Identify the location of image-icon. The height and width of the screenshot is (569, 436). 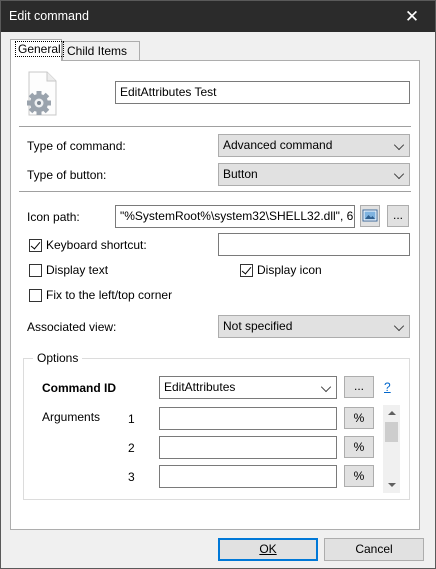
(370, 215).